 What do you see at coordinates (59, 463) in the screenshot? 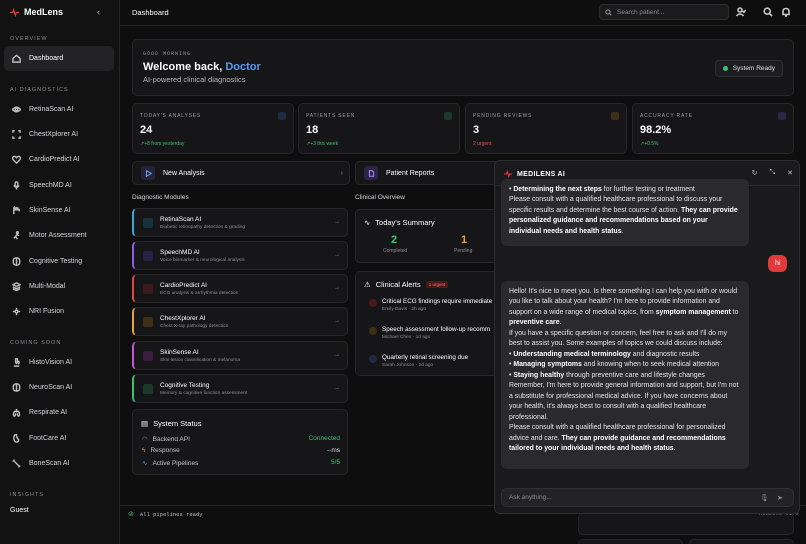
I see `sidebar-item-bonescan: BoneScan AI` at bounding box center [59, 463].